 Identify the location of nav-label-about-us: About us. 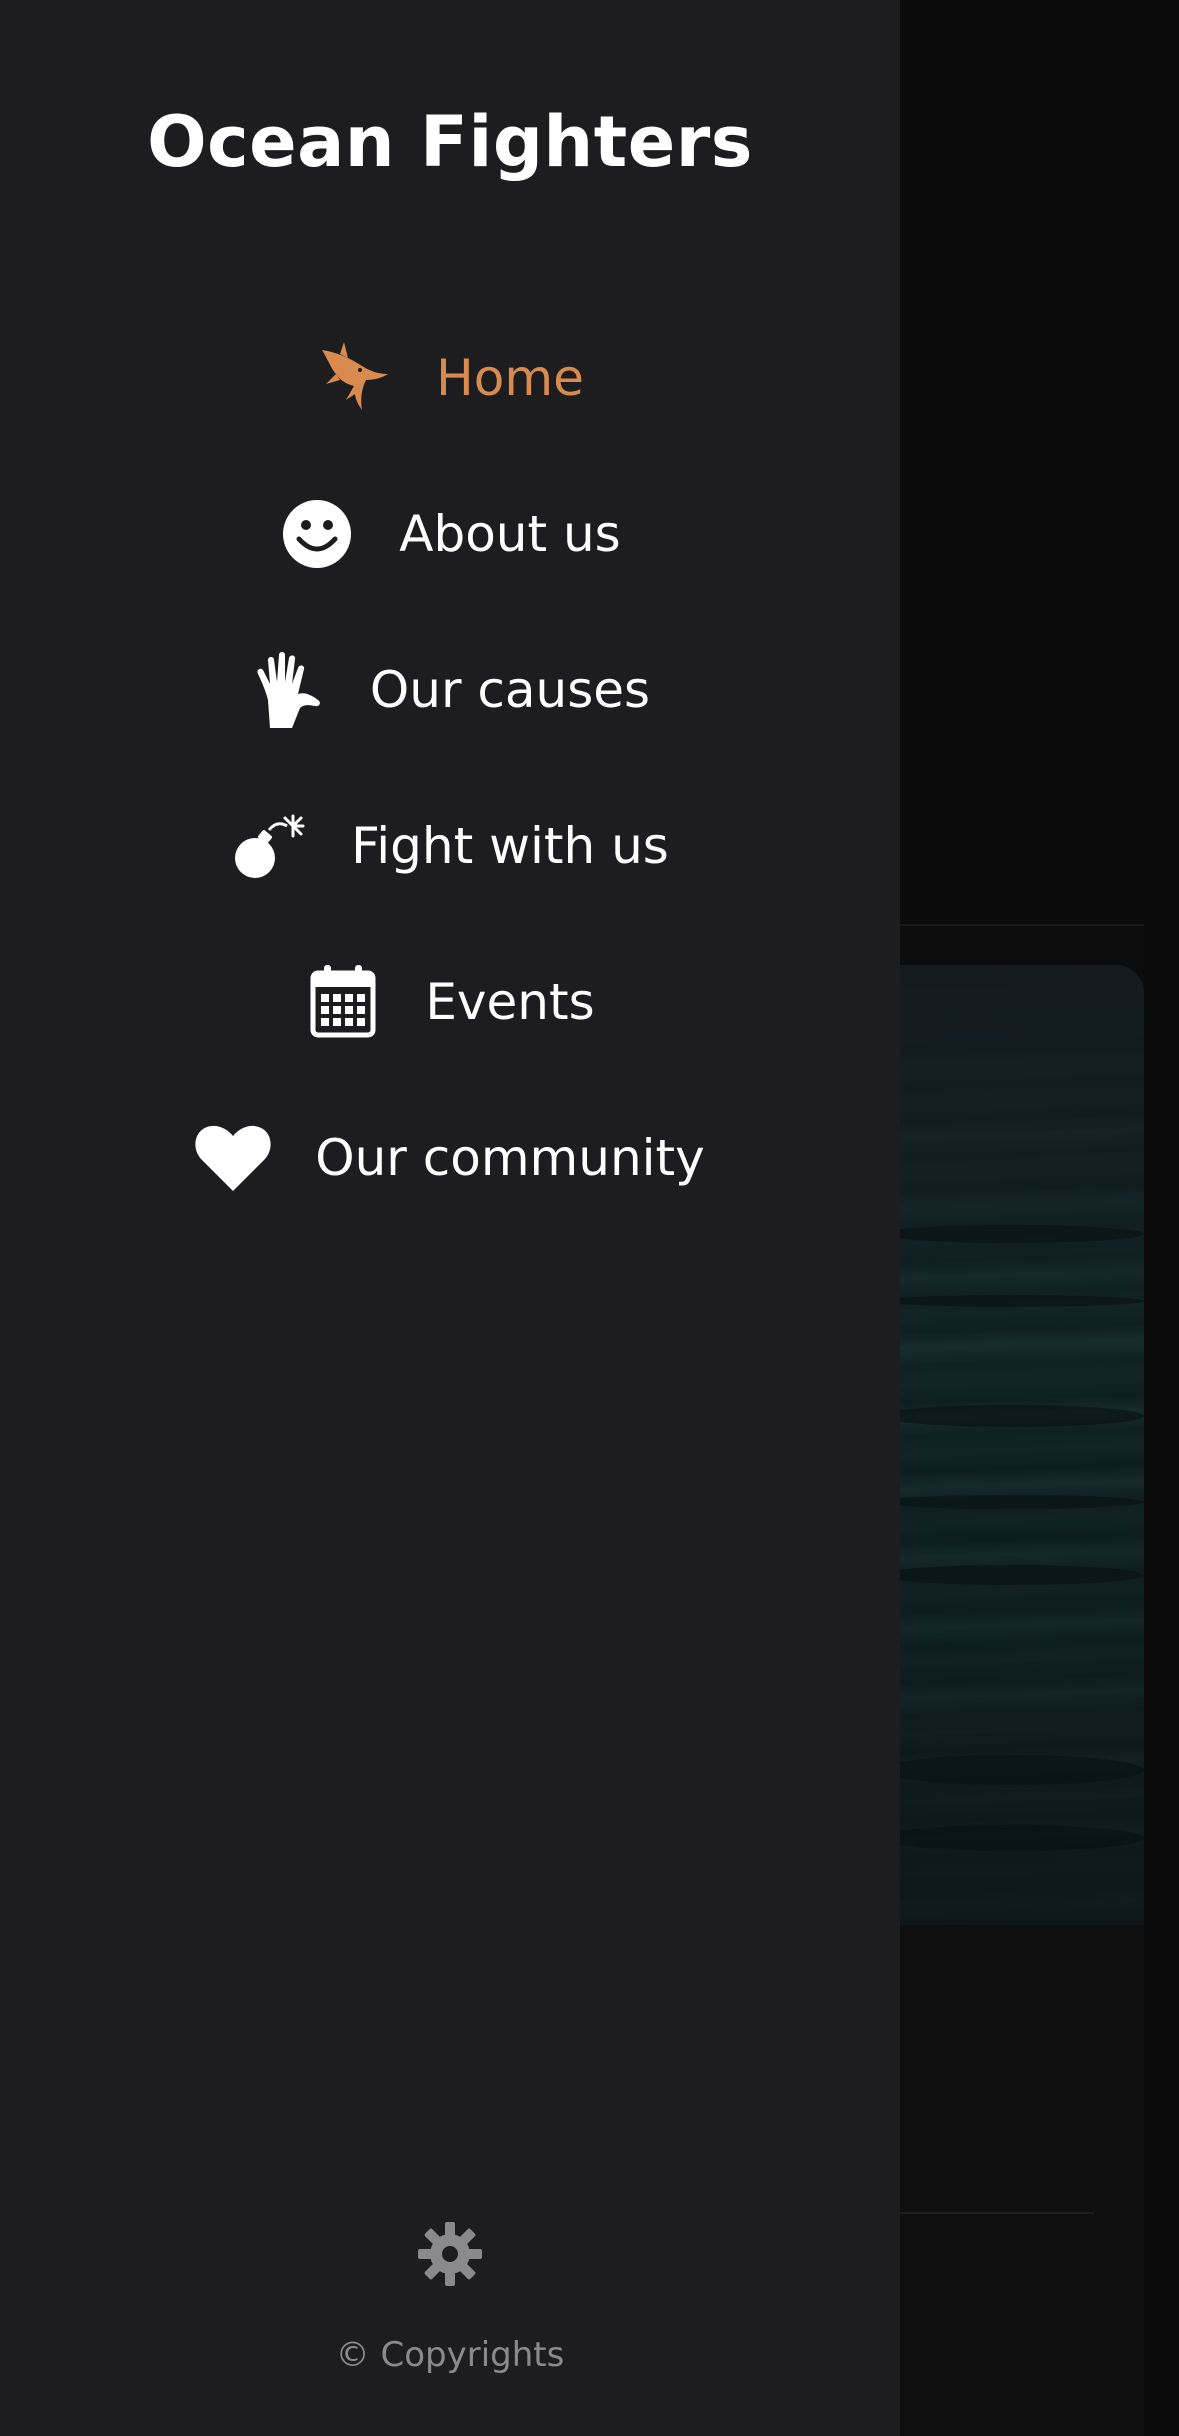
(510, 534).